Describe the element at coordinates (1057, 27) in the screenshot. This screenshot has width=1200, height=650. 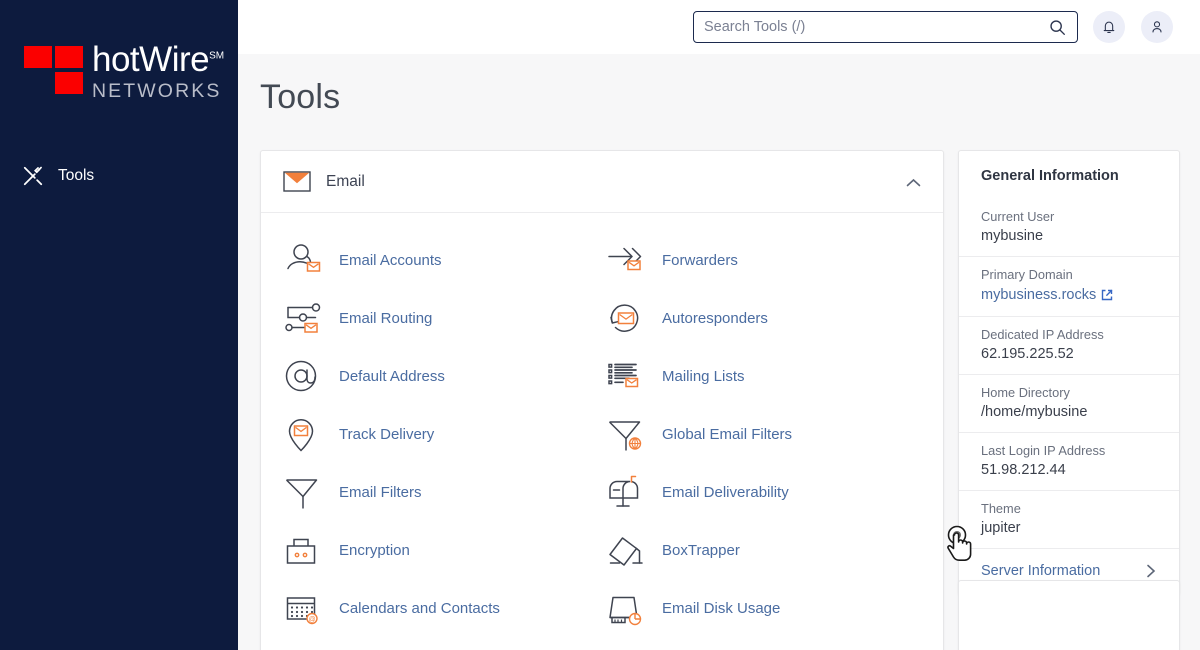
I see `search-icon` at that location.